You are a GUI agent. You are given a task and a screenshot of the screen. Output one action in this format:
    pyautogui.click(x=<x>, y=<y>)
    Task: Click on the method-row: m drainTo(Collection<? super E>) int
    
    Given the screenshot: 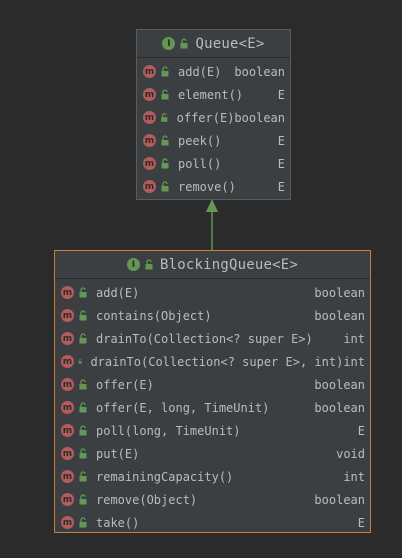 What is the action you would take?
    pyautogui.click(x=212, y=338)
    